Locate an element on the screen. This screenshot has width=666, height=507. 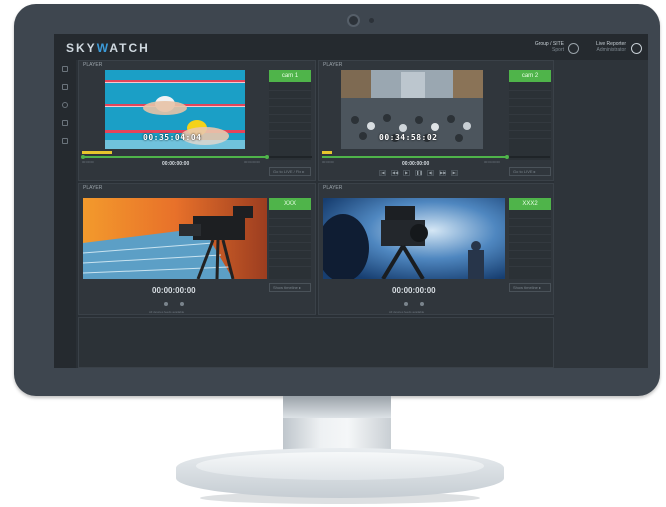
camera-side-panel: cam 2 is located at coordinates (530, 115).